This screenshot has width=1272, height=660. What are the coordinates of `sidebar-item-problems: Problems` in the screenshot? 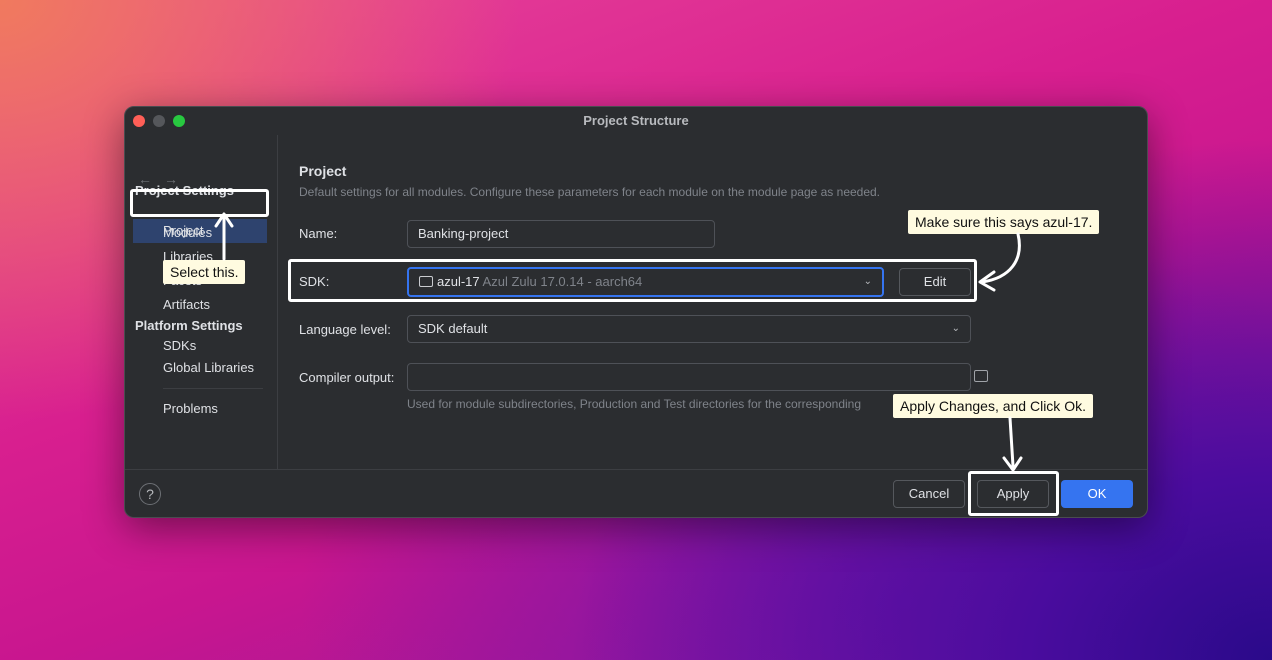 It's located at (190, 408).